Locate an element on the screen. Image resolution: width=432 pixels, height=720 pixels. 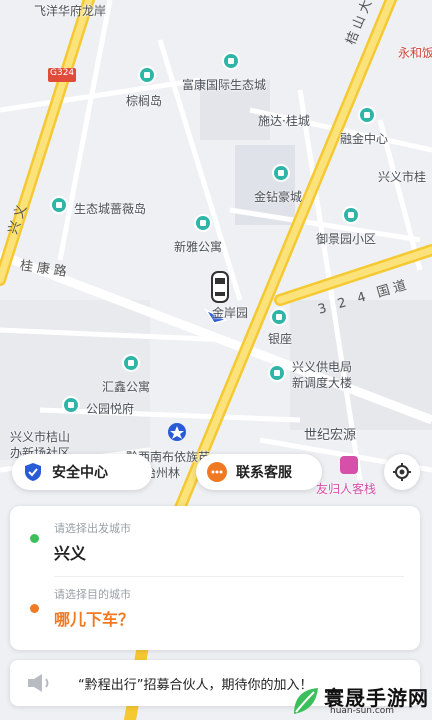
map-label-yujing: 御景园小区 is located at coordinates (346, 239).